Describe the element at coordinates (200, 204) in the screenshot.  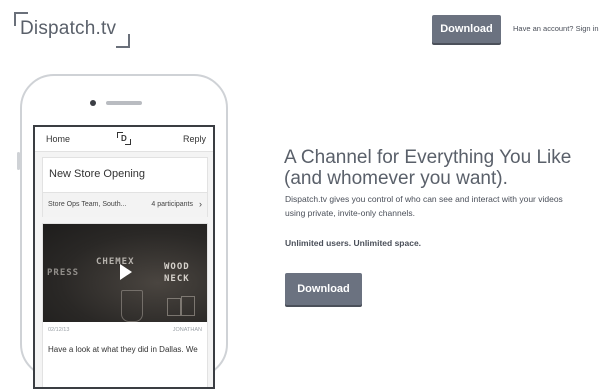
I see `chevron-right-icon: ›` at that location.